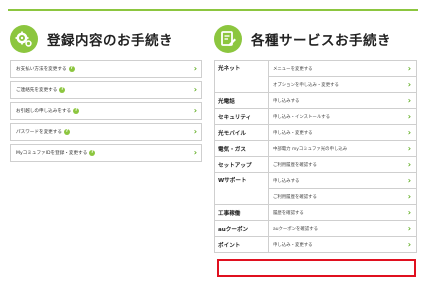 The image size is (426, 291). I want to click on service-row: Wサポート 申し込みする ›, so click(315, 188).